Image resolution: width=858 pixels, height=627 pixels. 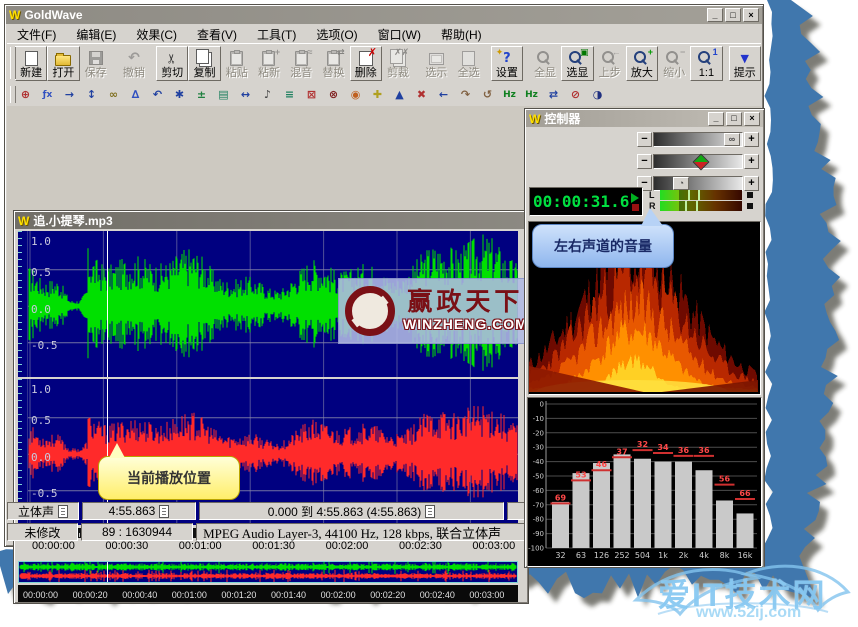 I want to click on toolbar-button-label: 选示, so click(x=436, y=72).